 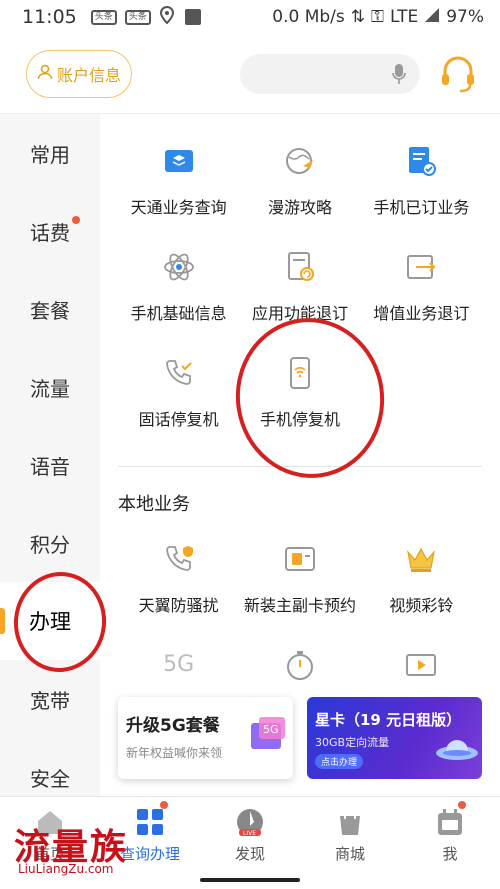 I want to click on sidebar-item-package: 套餐, so click(x=50, y=309).